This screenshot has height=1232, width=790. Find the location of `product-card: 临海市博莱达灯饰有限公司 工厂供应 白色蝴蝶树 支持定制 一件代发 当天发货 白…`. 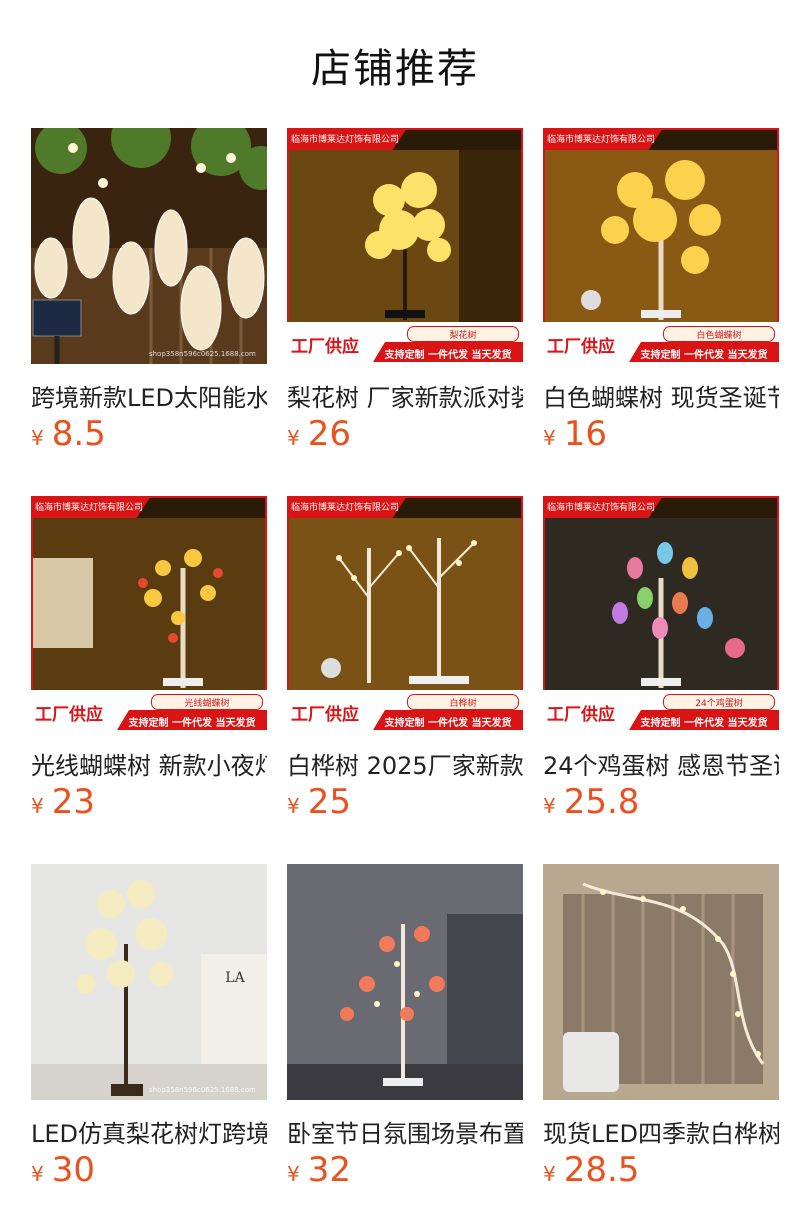

product-card: 临海市博莱达灯饰有限公司 工厂供应 白色蝴蝶树 支持定制 一件代发 当天发货 白… is located at coordinates (661, 298).